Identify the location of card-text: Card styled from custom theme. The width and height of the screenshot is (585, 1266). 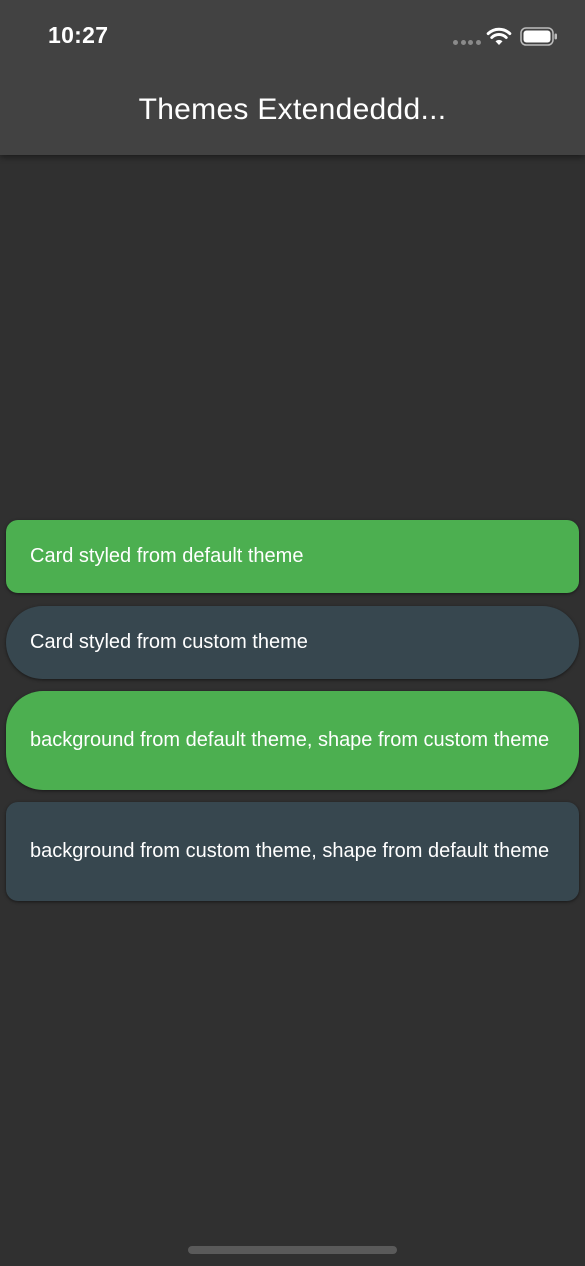
(169, 642).